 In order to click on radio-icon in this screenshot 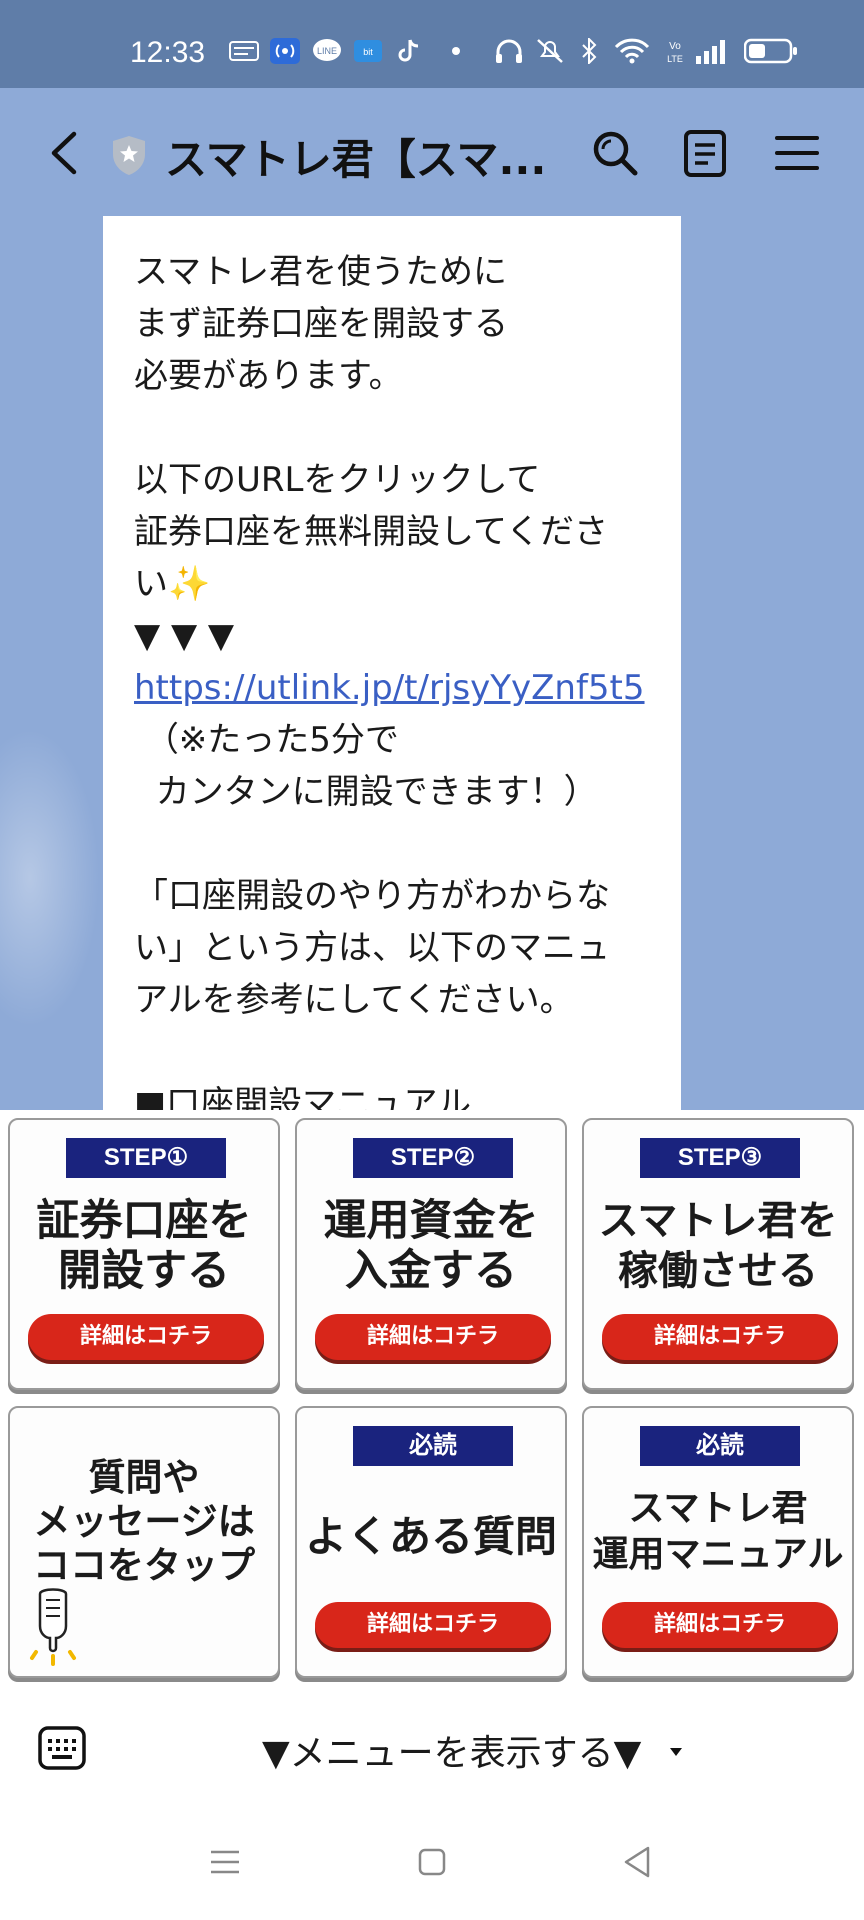, I will do `click(285, 51)`.